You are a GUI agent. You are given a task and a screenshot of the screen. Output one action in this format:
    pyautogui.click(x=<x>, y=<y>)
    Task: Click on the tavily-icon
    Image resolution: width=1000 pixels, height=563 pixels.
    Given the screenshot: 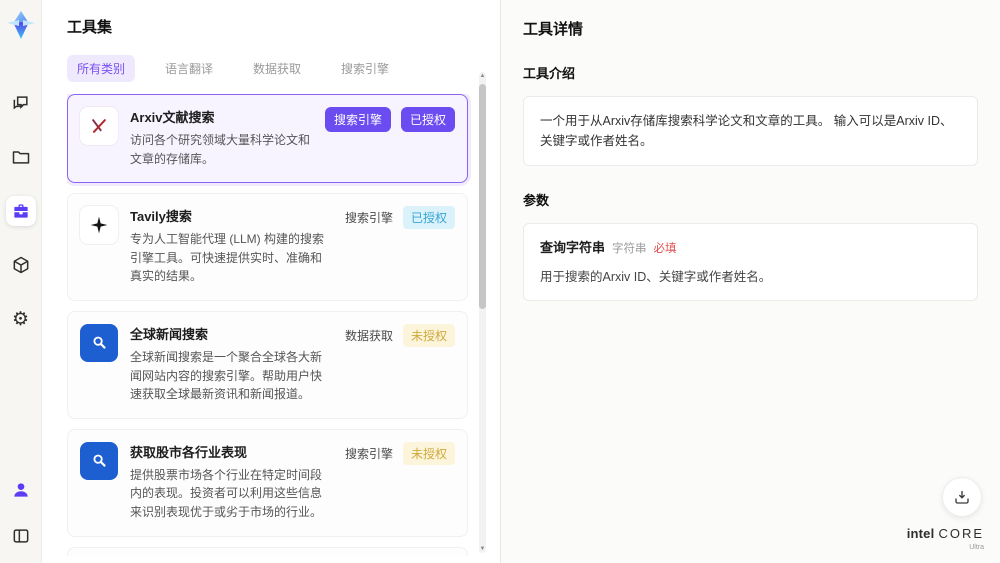 What is the action you would take?
    pyautogui.click(x=99, y=225)
    